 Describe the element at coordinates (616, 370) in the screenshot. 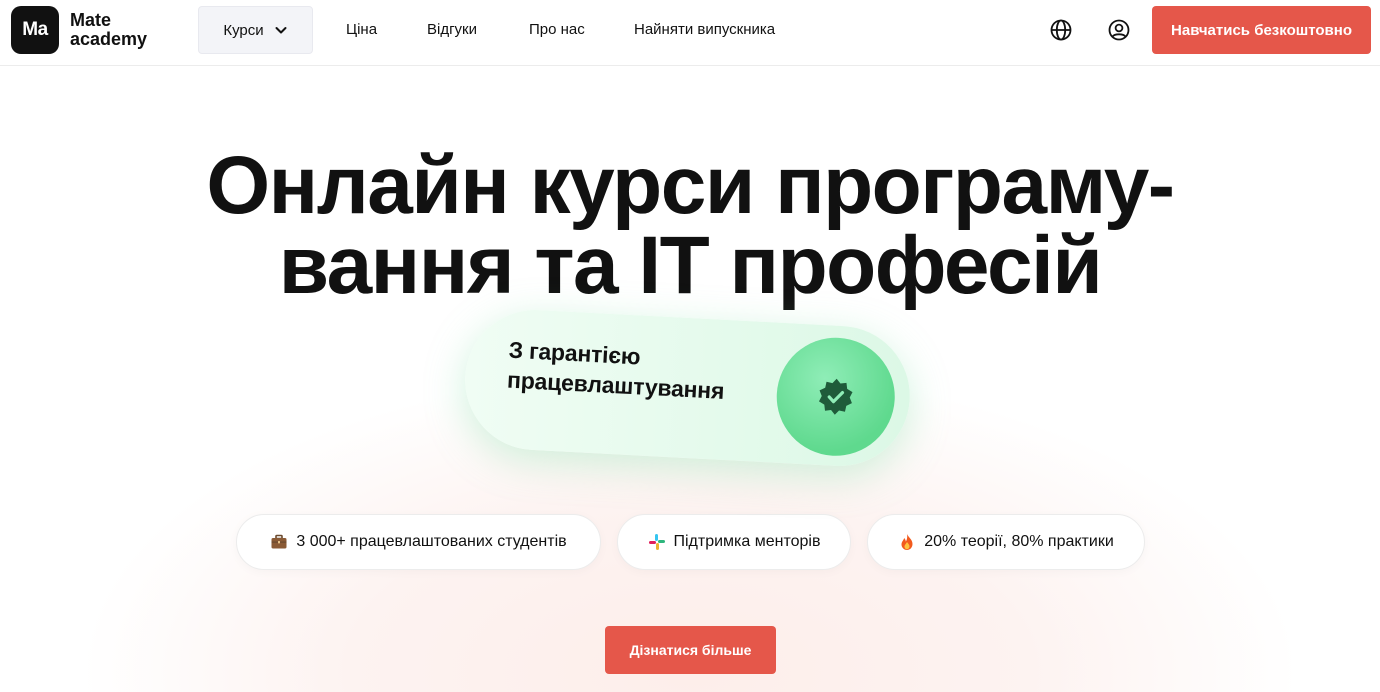

I see `badge-text: З гарантією працевлаштування` at that location.